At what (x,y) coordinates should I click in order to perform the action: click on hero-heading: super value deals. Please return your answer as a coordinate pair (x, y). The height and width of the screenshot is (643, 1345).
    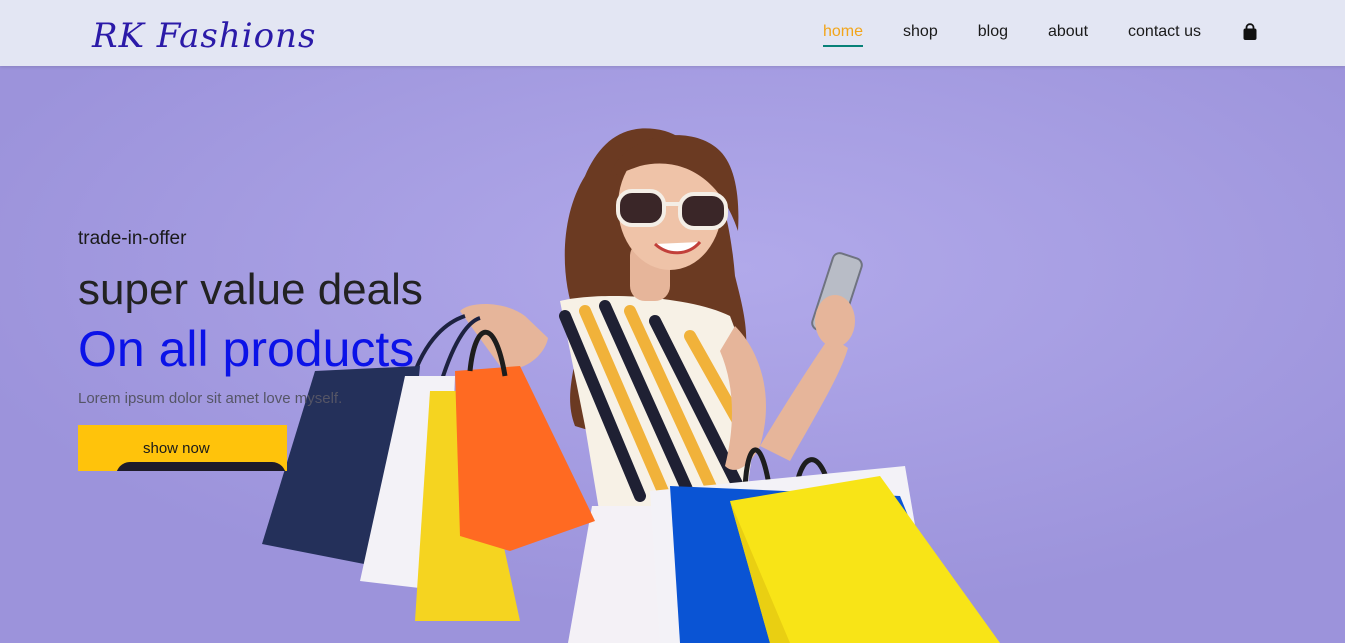
    Looking at the image, I should click on (250, 289).